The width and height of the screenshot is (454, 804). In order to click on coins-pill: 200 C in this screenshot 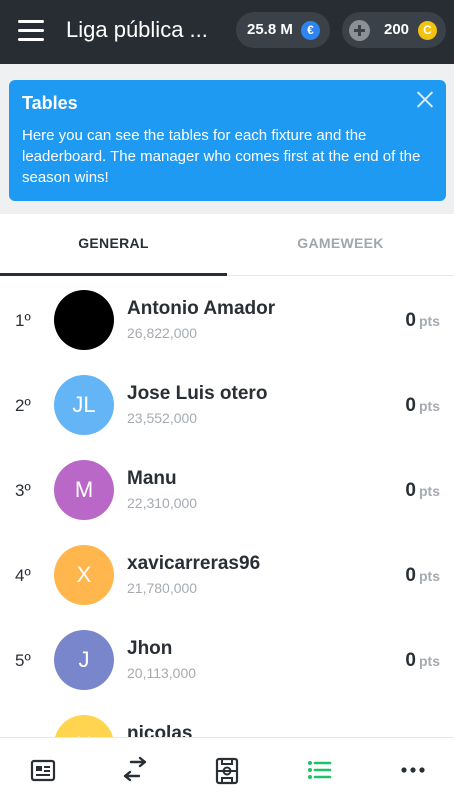, I will do `click(394, 30)`.